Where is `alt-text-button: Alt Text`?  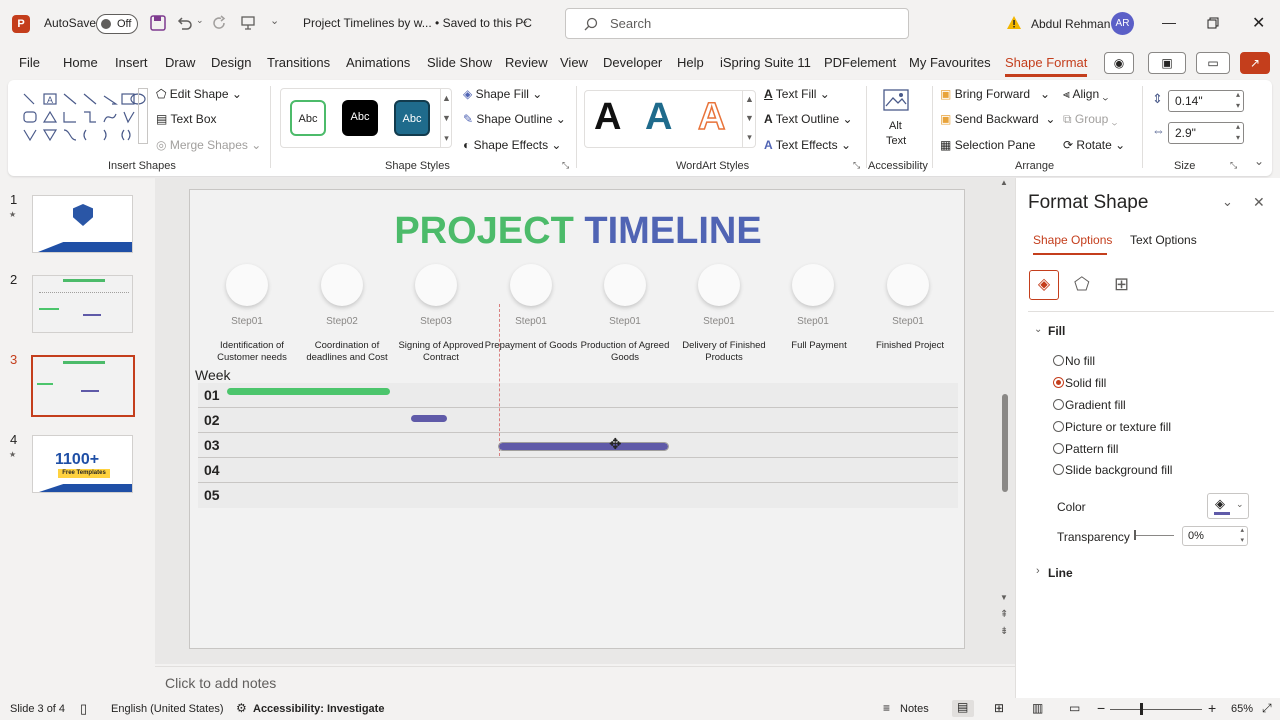 alt-text-button: Alt Text is located at coordinates (897, 120).